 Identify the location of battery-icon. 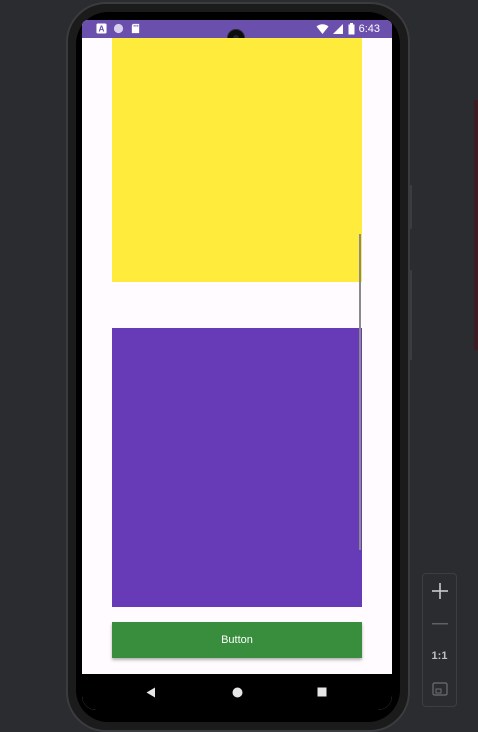
(351, 29).